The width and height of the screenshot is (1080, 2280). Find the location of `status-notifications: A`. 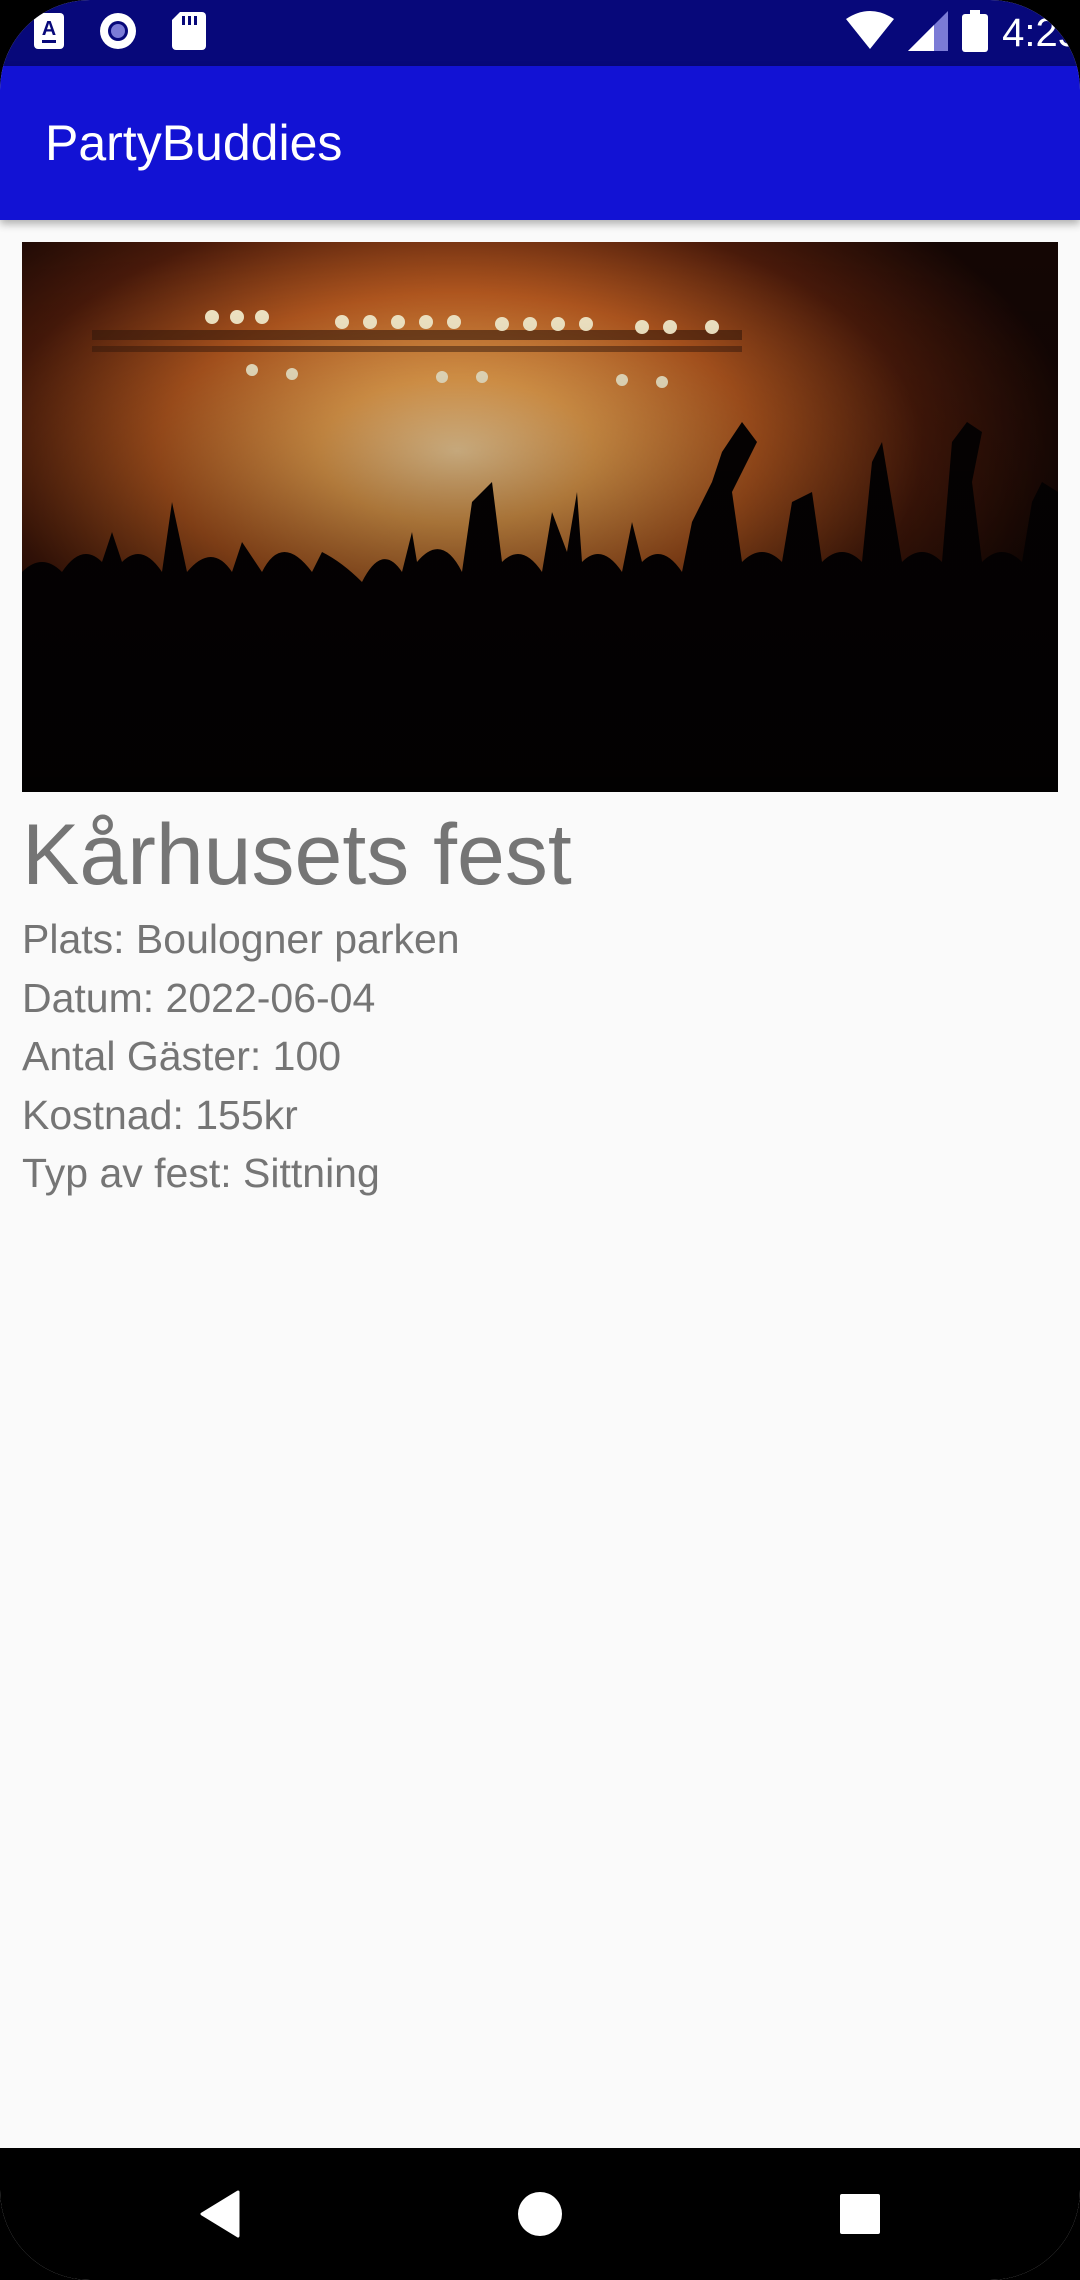

status-notifications: A is located at coordinates (120, 33).